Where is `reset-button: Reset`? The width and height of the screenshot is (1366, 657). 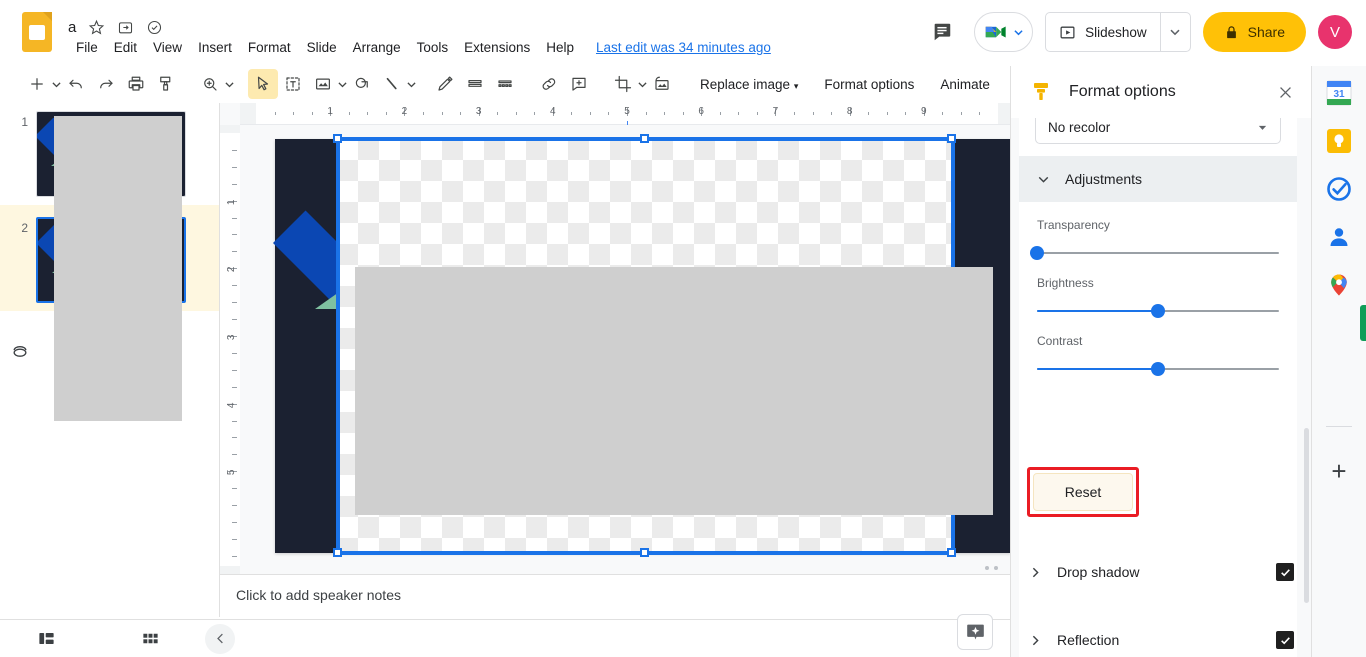
reset-button: Reset is located at coordinates (1083, 492).